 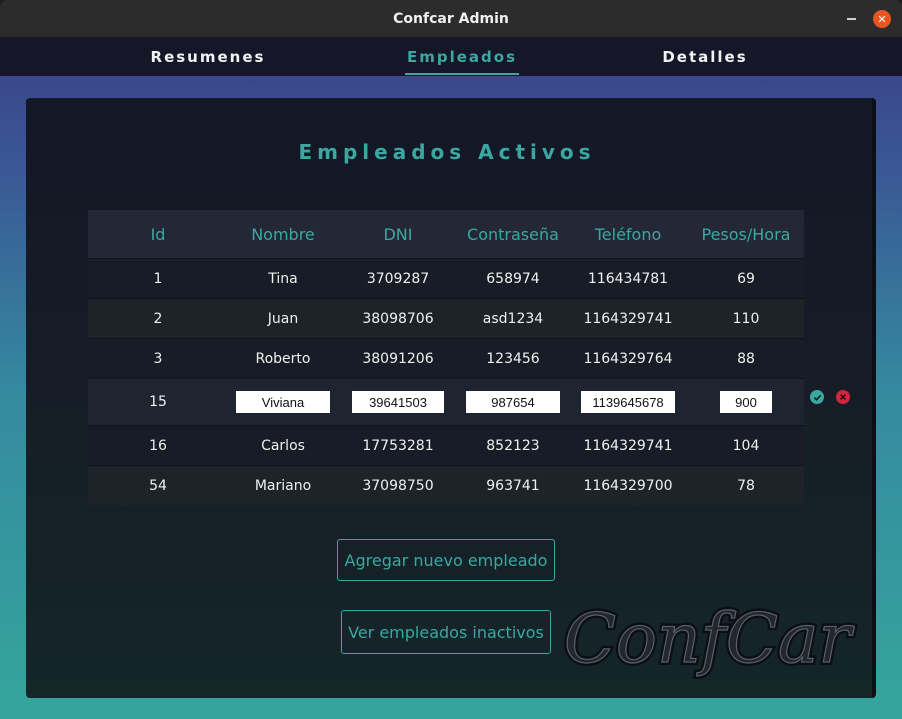 I want to click on cell-contrasena, so click(x=513, y=402).